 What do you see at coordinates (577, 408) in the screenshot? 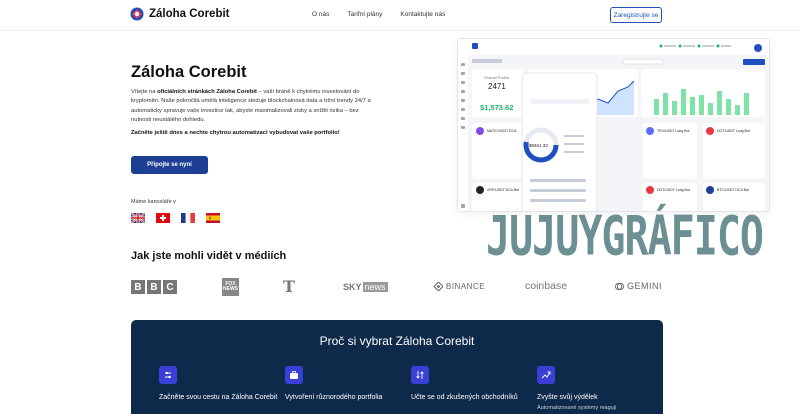
I see `feature-subtext: Automatizované systémy reagují` at bounding box center [577, 408].